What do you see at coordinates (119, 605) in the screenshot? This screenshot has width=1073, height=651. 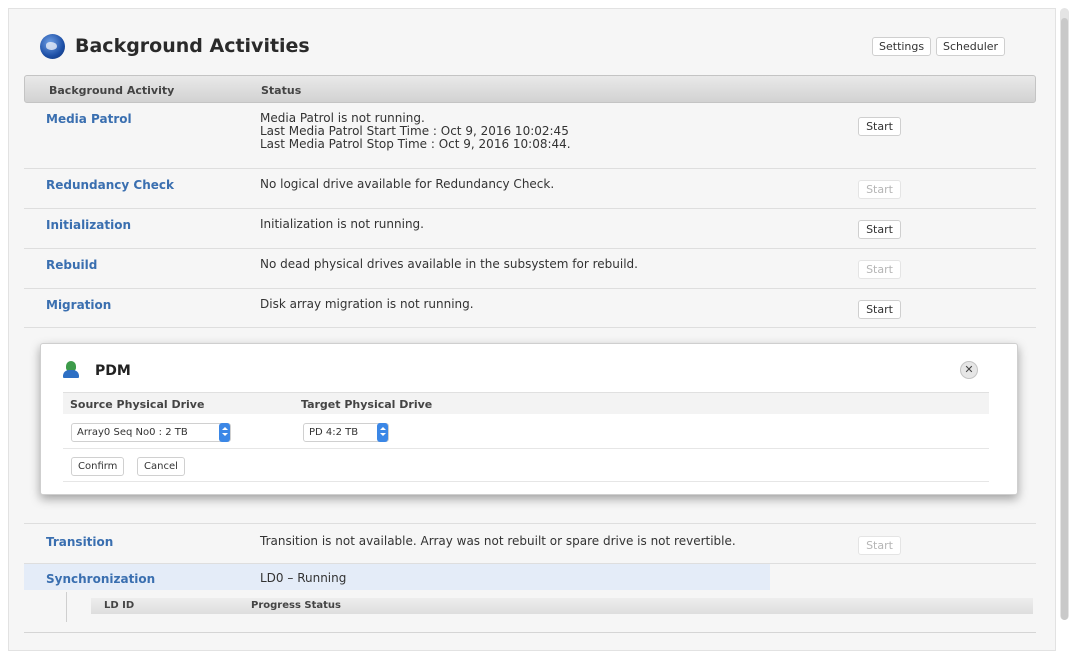 I see `column-header-ld-id: LD ID` at bounding box center [119, 605].